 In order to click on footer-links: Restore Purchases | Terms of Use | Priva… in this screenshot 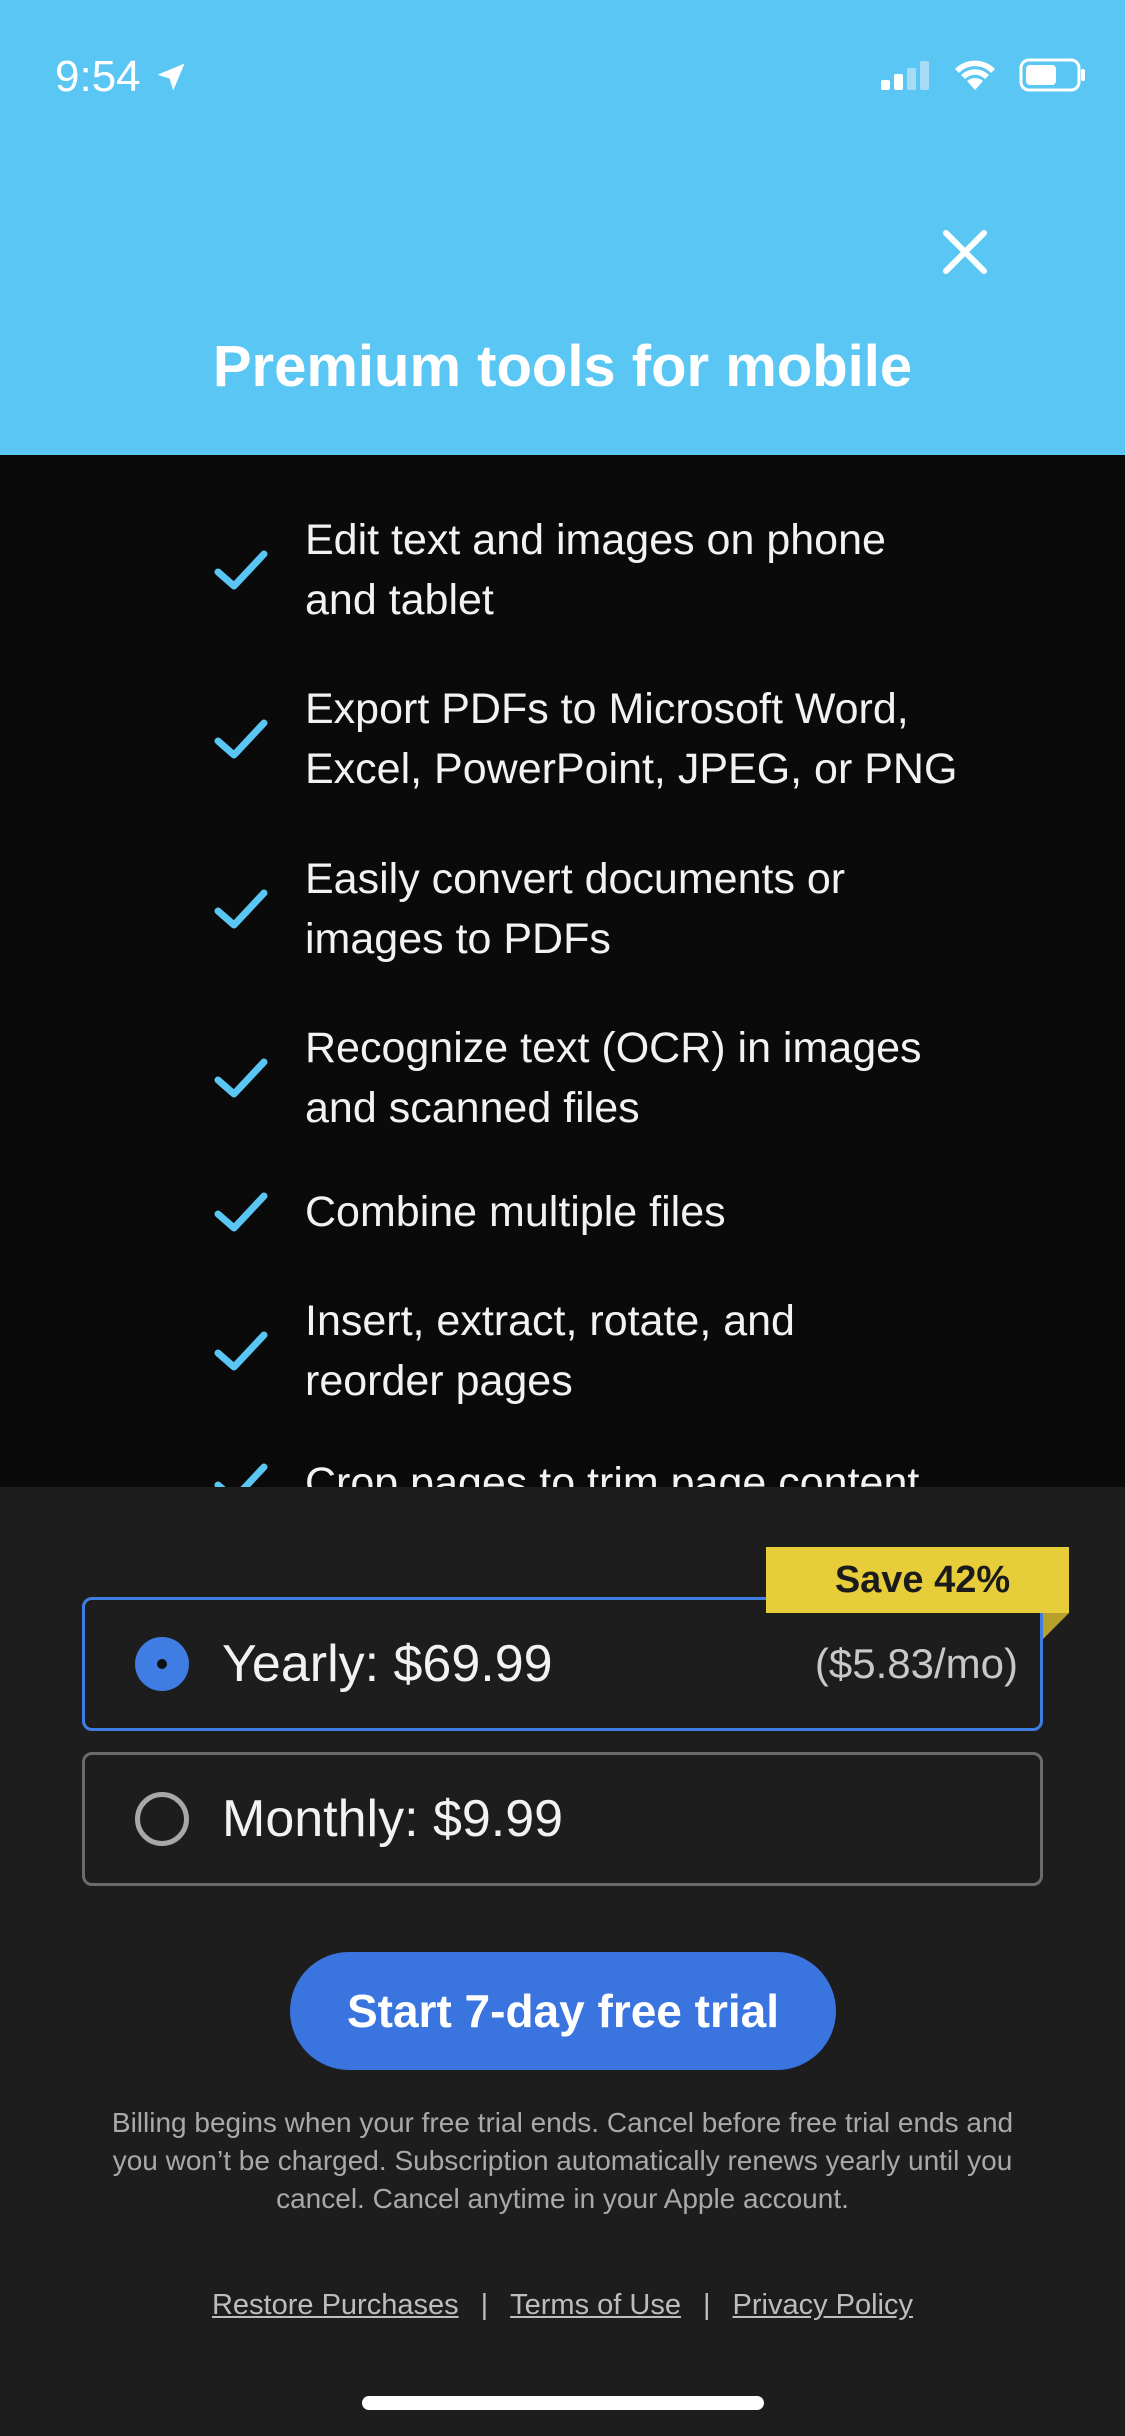, I will do `click(562, 2305)`.